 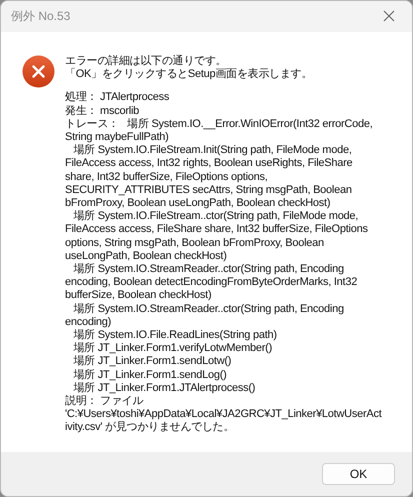 What do you see at coordinates (219, 125) in the screenshot?
I see `detail-line: トレース： 場所 System.IO.__Error.WinIOError(Int32 errorCode,` at bounding box center [219, 125].